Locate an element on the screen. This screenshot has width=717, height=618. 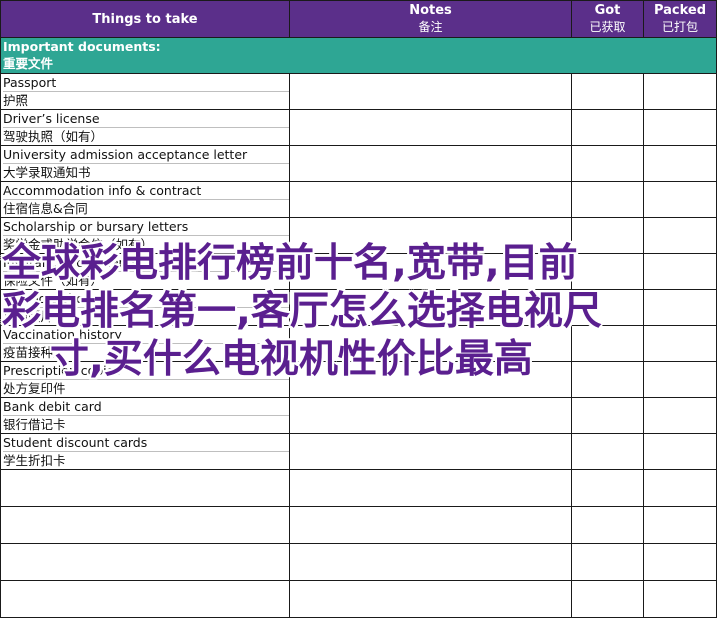
table-row: Passport 护照 is located at coordinates (358, 91).